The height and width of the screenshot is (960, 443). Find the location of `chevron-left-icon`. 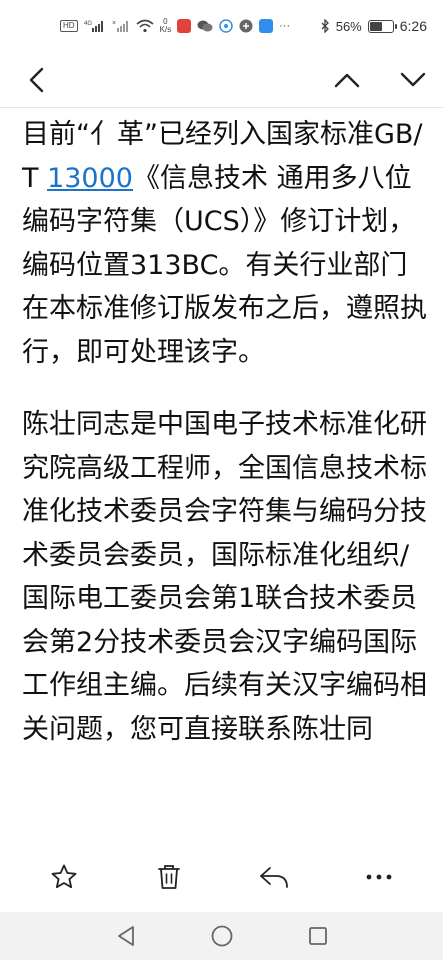

chevron-left-icon is located at coordinates (36, 79).